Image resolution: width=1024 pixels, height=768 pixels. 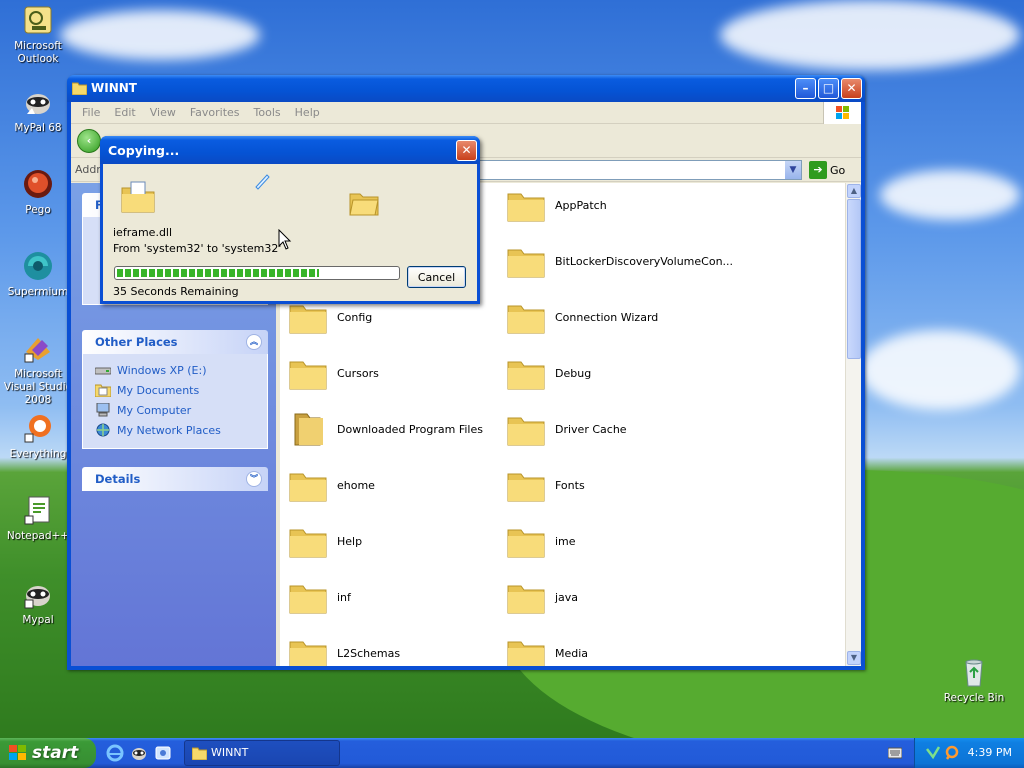 I want to click on drive-icon, so click(x=103, y=371).